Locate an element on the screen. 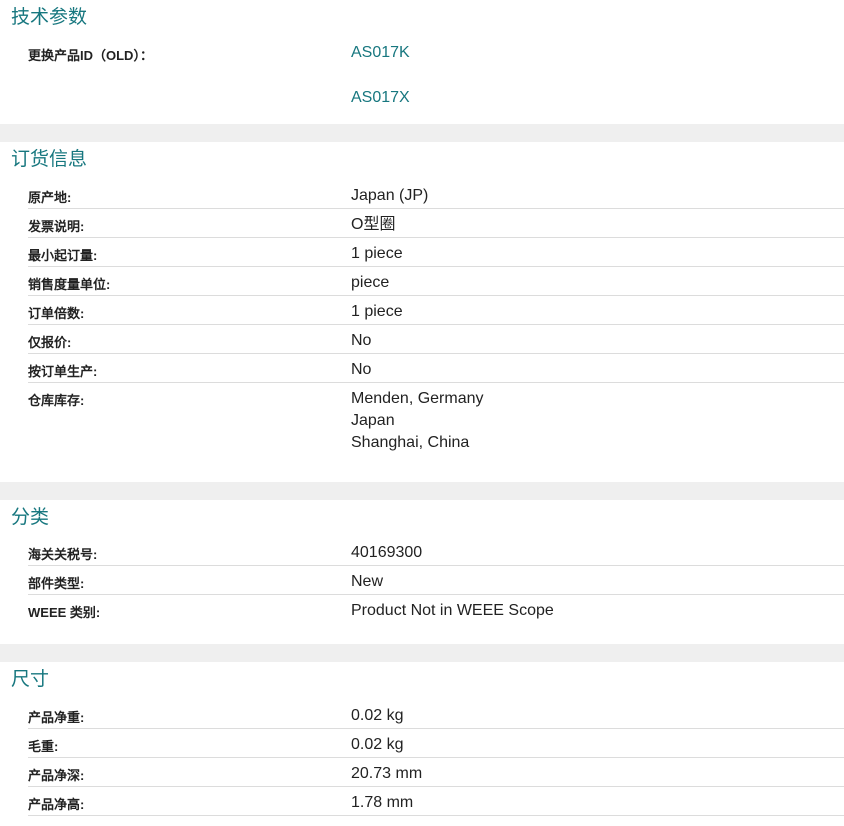 The height and width of the screenshot is (826, 844). row-label: 产品净深: is located at coordinates (56, 775).